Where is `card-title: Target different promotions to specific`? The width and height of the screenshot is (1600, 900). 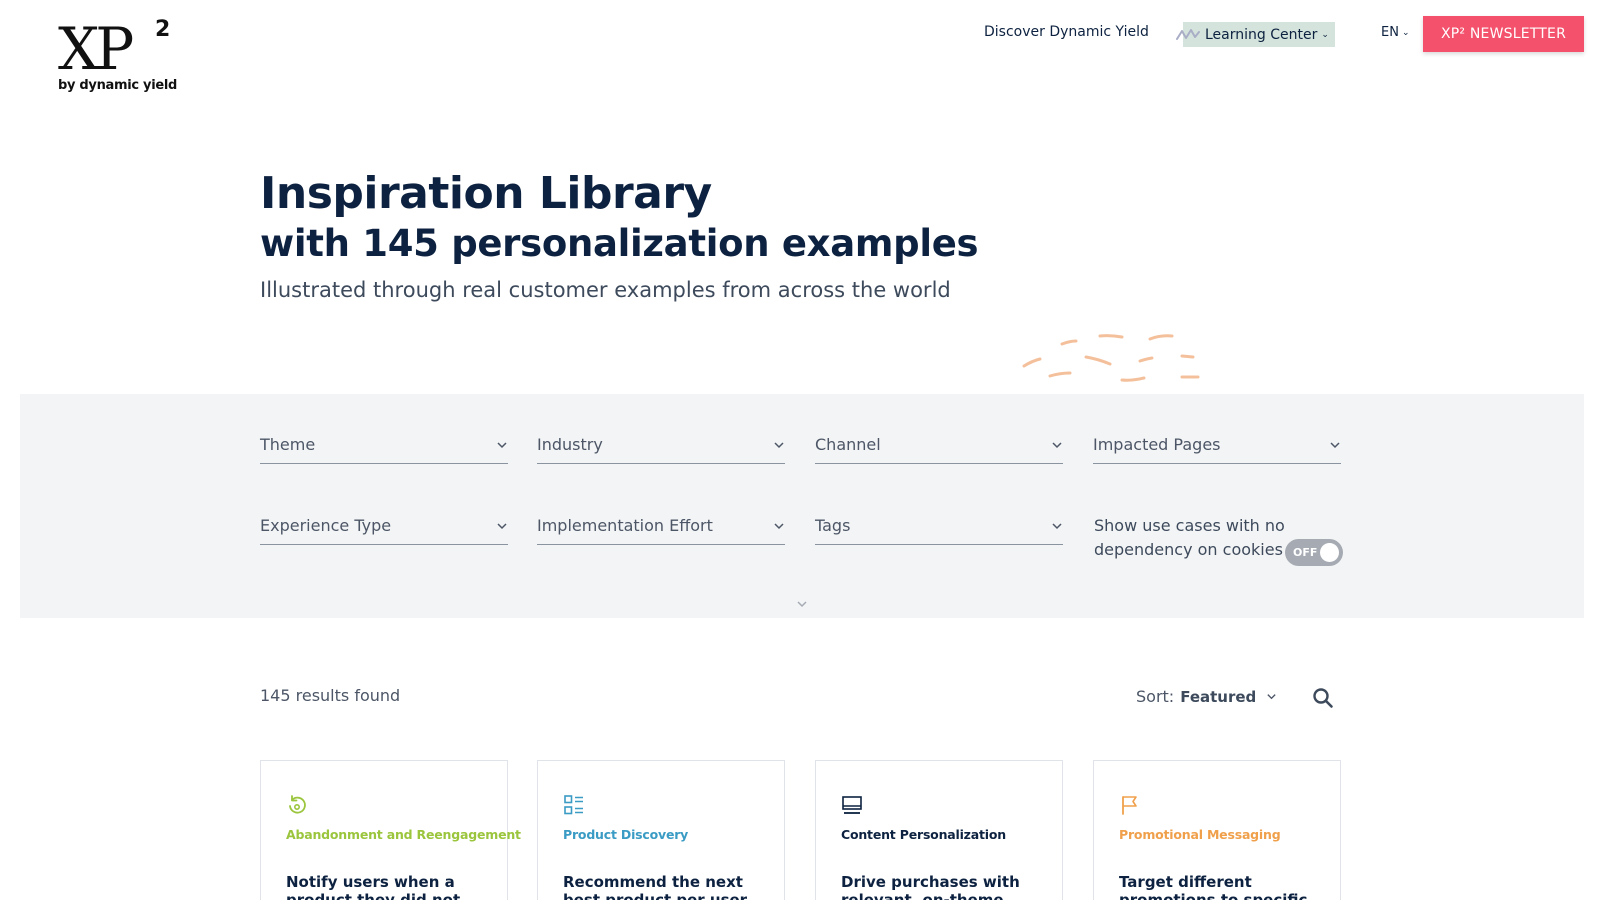
card-title: Target different promotions to specific is located at coordinates (1213, 886).